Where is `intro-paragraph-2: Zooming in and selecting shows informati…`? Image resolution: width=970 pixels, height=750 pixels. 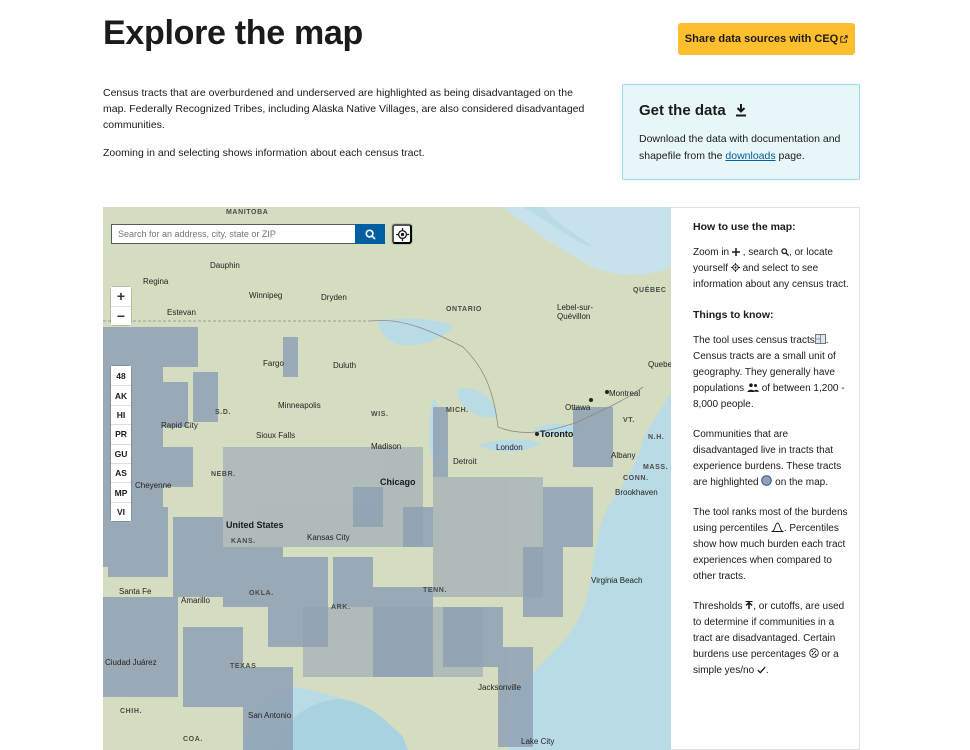
intro-paragraph-2: Zooming in and selecting shows informati… is located at coordinates (264, 153).